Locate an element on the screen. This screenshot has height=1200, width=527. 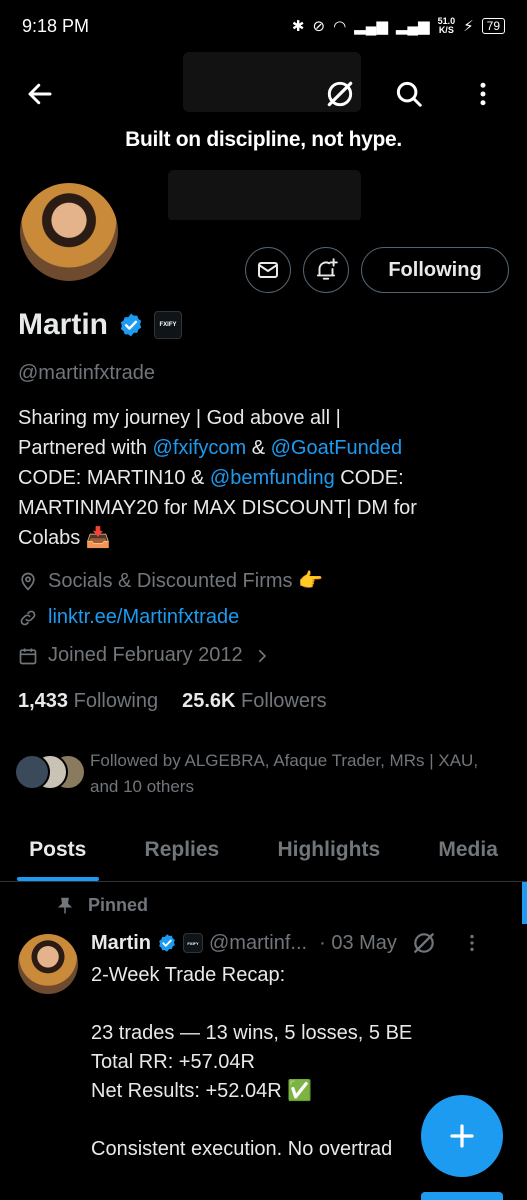
search-icon is located at coordinates (409, 94).